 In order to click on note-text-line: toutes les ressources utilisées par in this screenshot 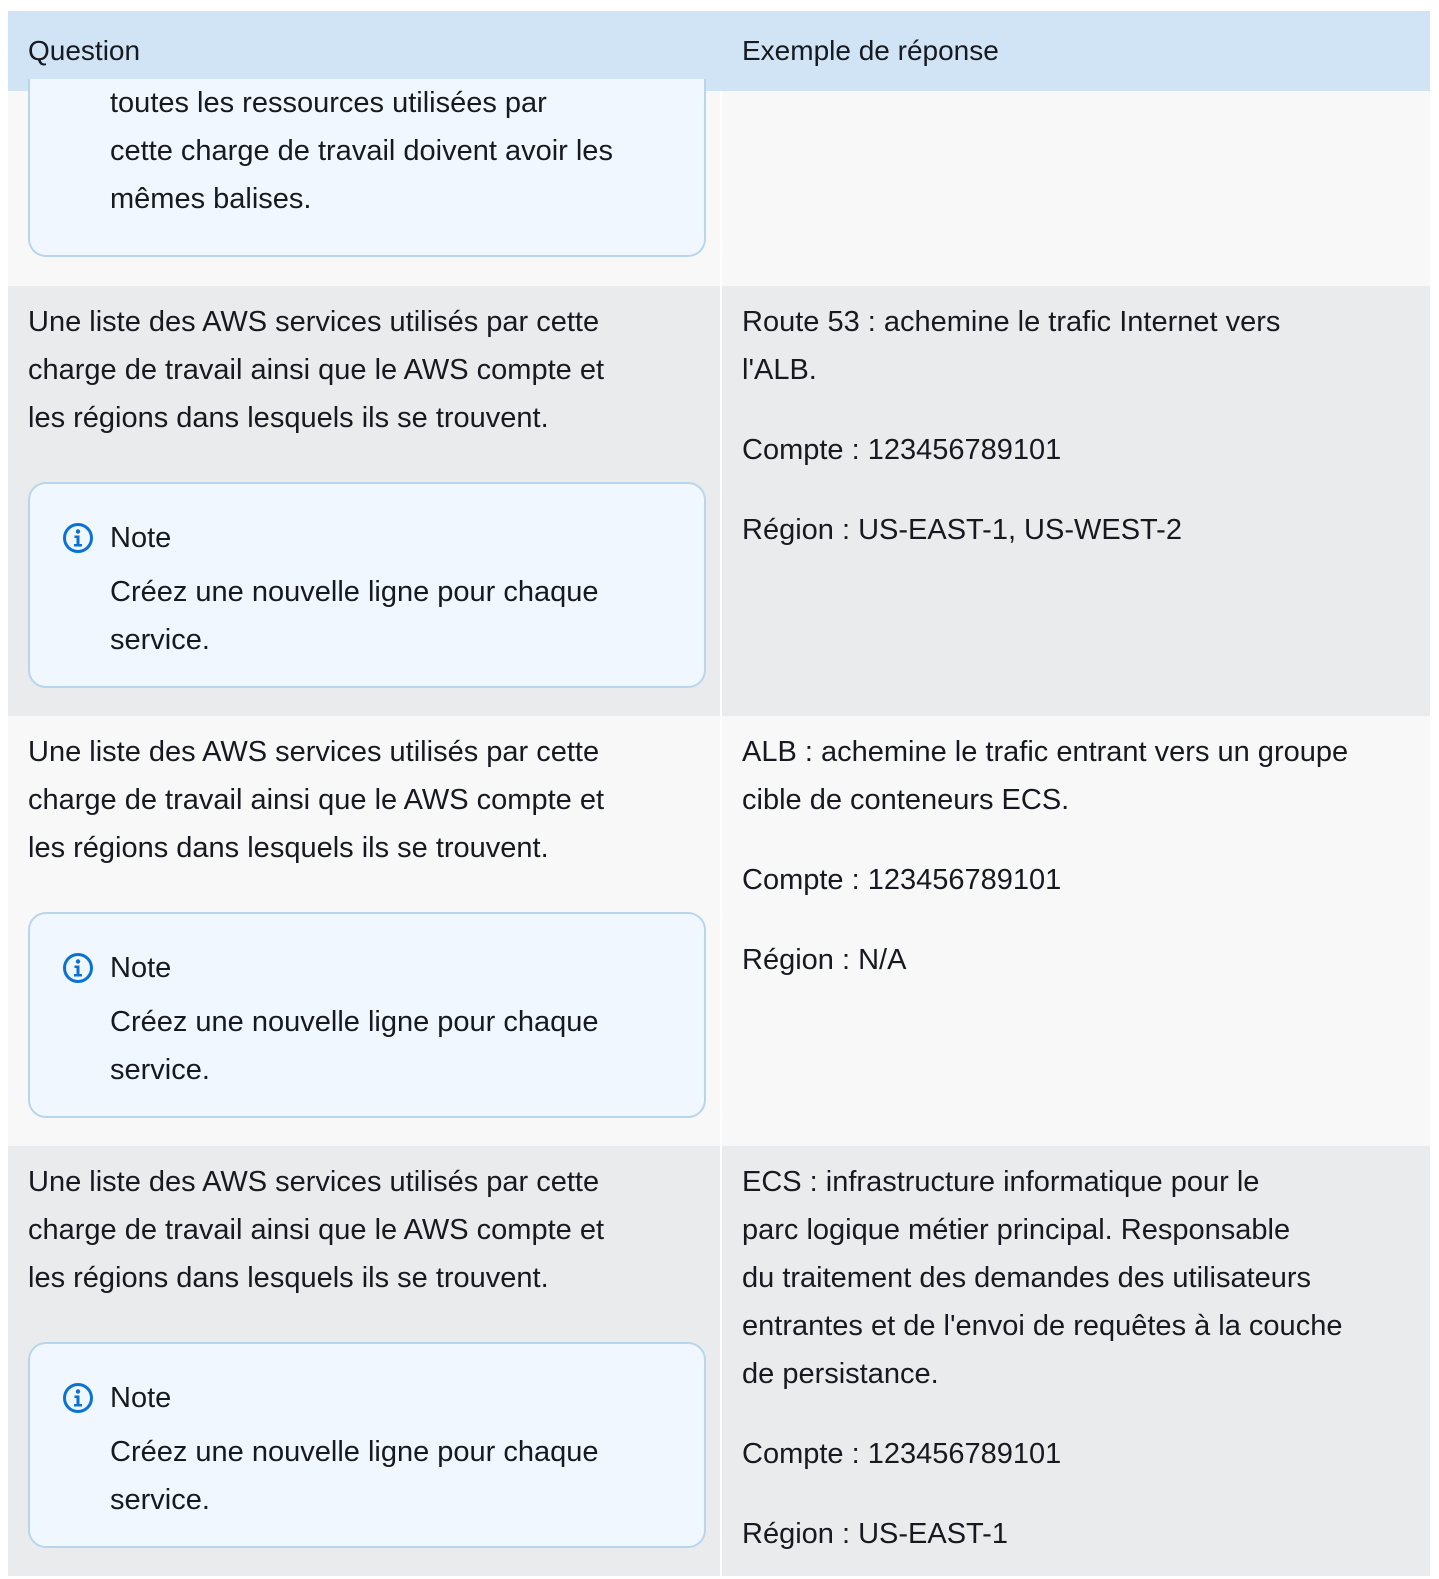, I will do `click(328, 103)`.